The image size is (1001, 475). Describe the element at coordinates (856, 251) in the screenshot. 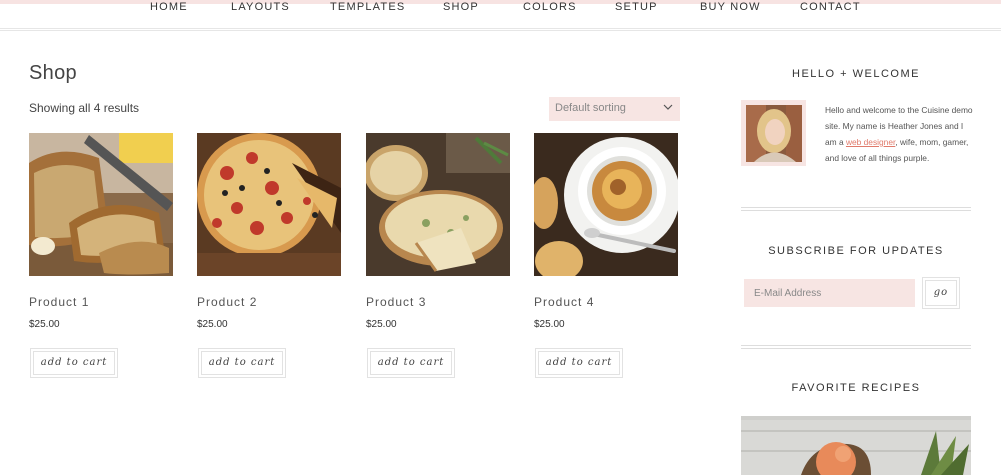

I see `subscribe-widget-title: SUBSCRIBE FOR UPDATES` at that location.